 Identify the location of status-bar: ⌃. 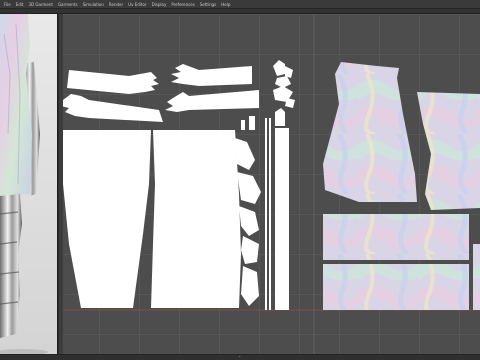
(240, 357).